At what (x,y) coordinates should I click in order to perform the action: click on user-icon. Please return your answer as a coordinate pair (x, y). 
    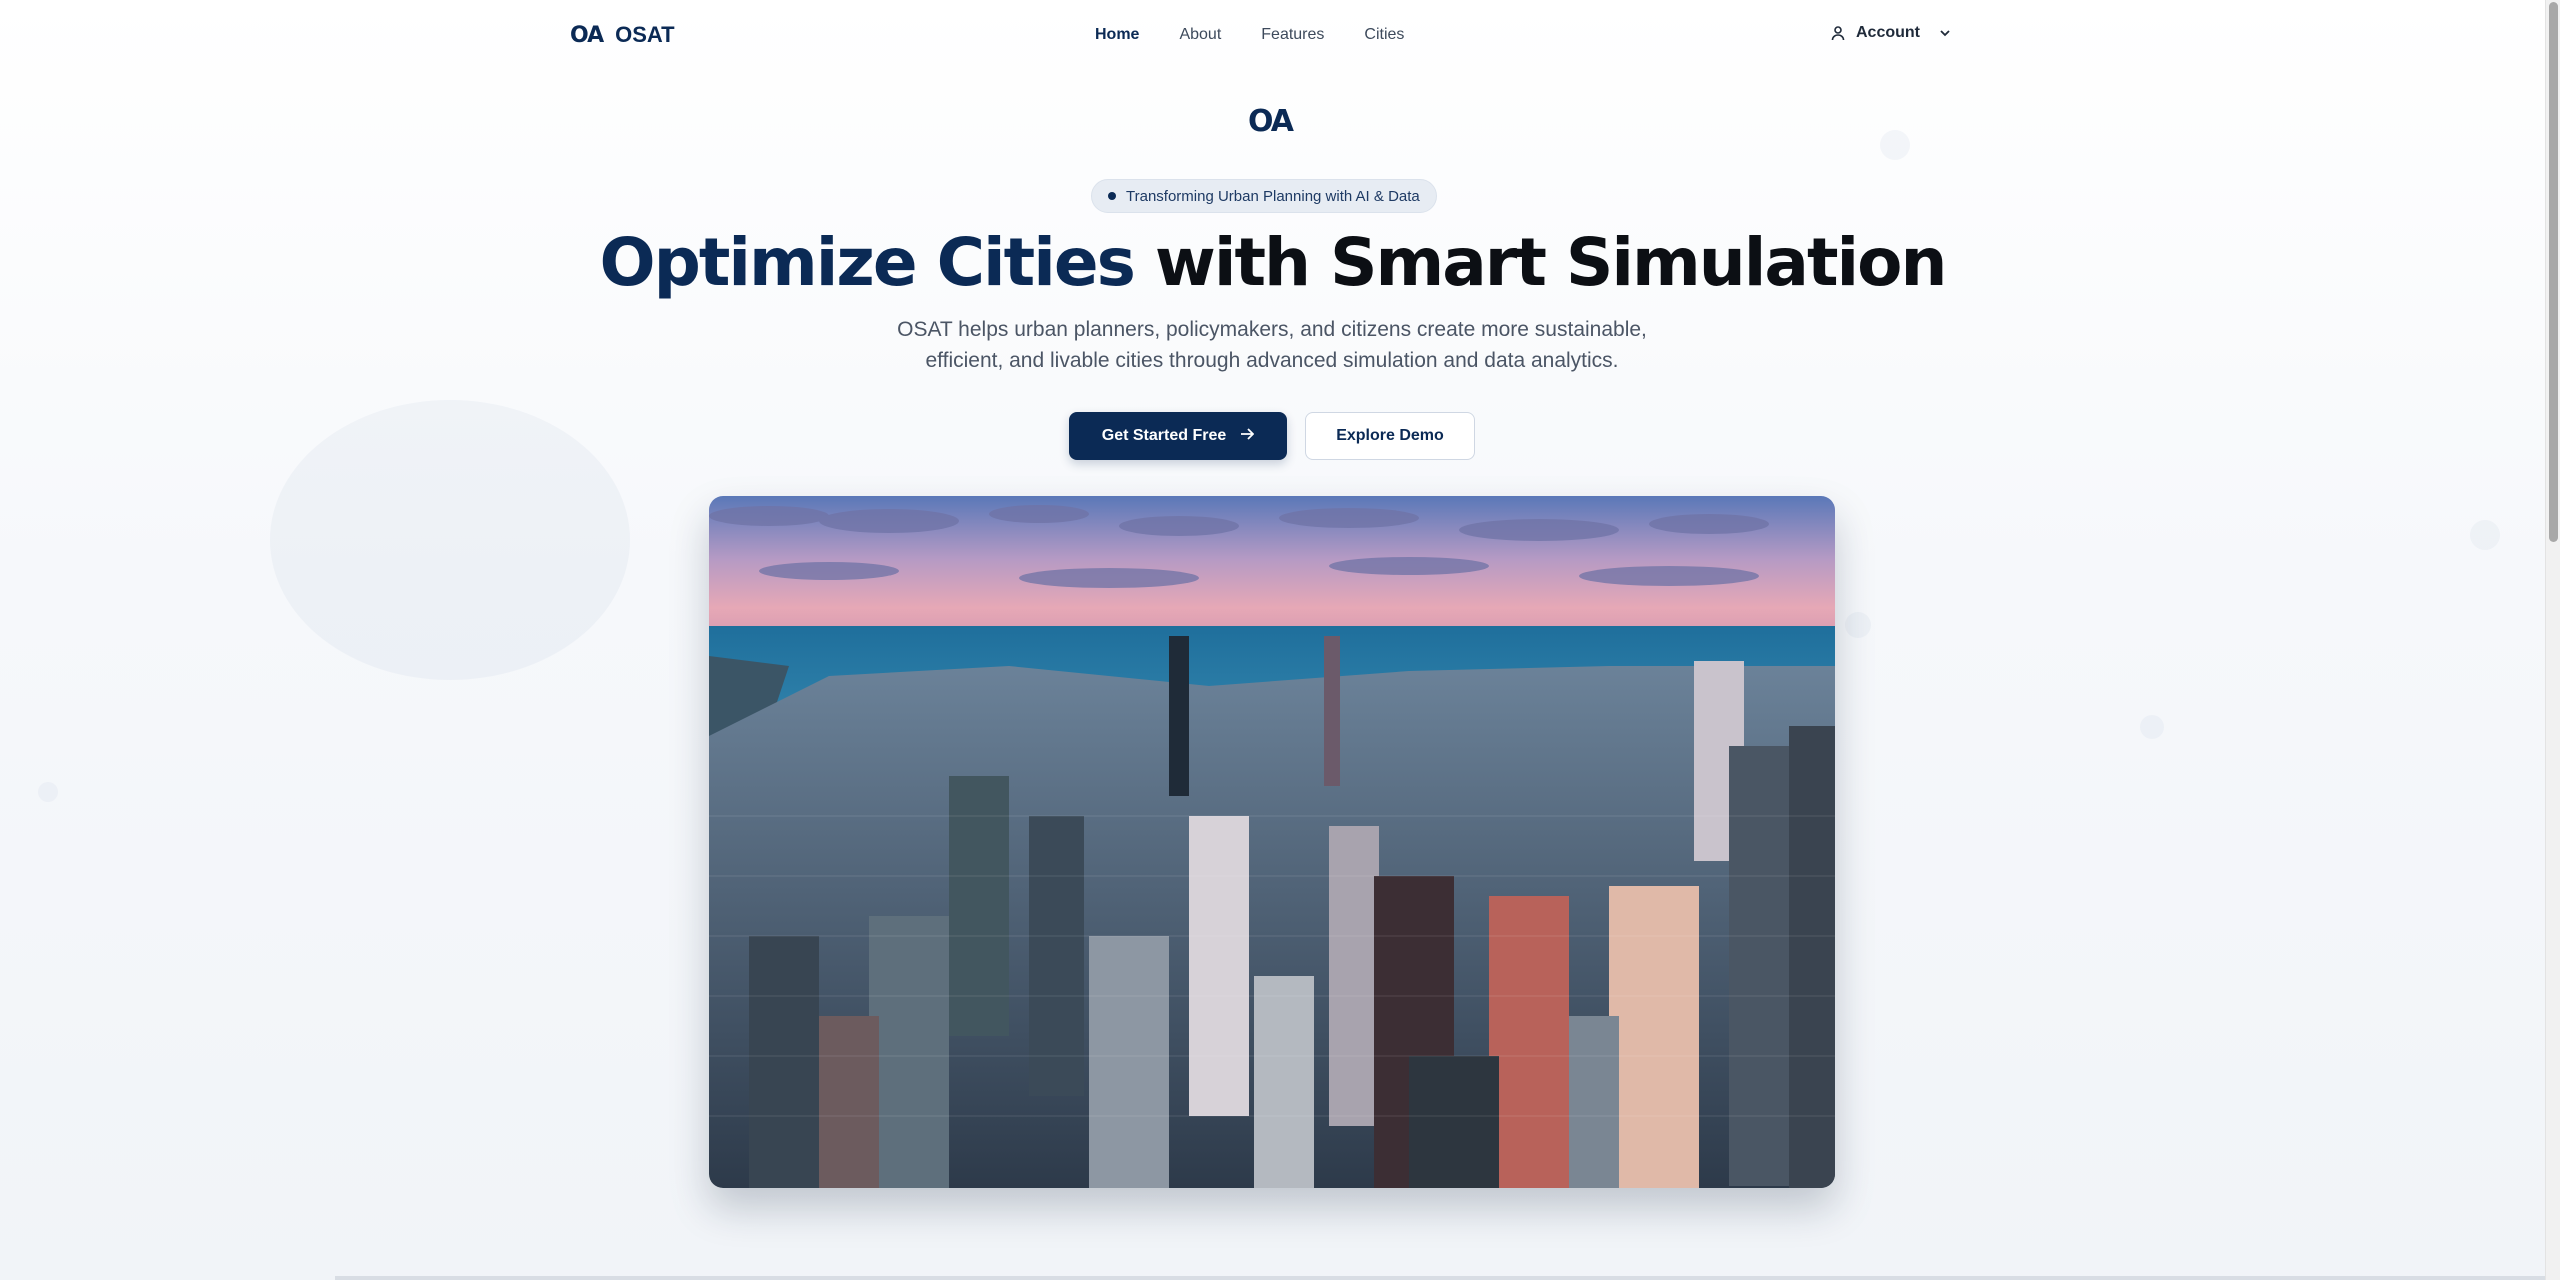
    Looking at the image, I should click on (1838, 33).